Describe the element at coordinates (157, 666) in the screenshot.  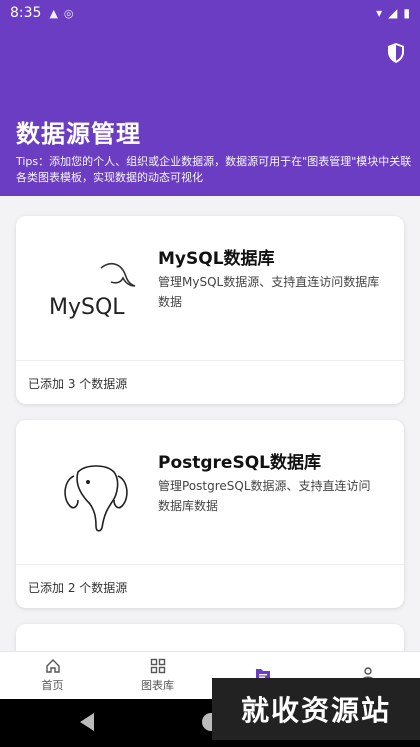
I see `grid-icon` at that location.